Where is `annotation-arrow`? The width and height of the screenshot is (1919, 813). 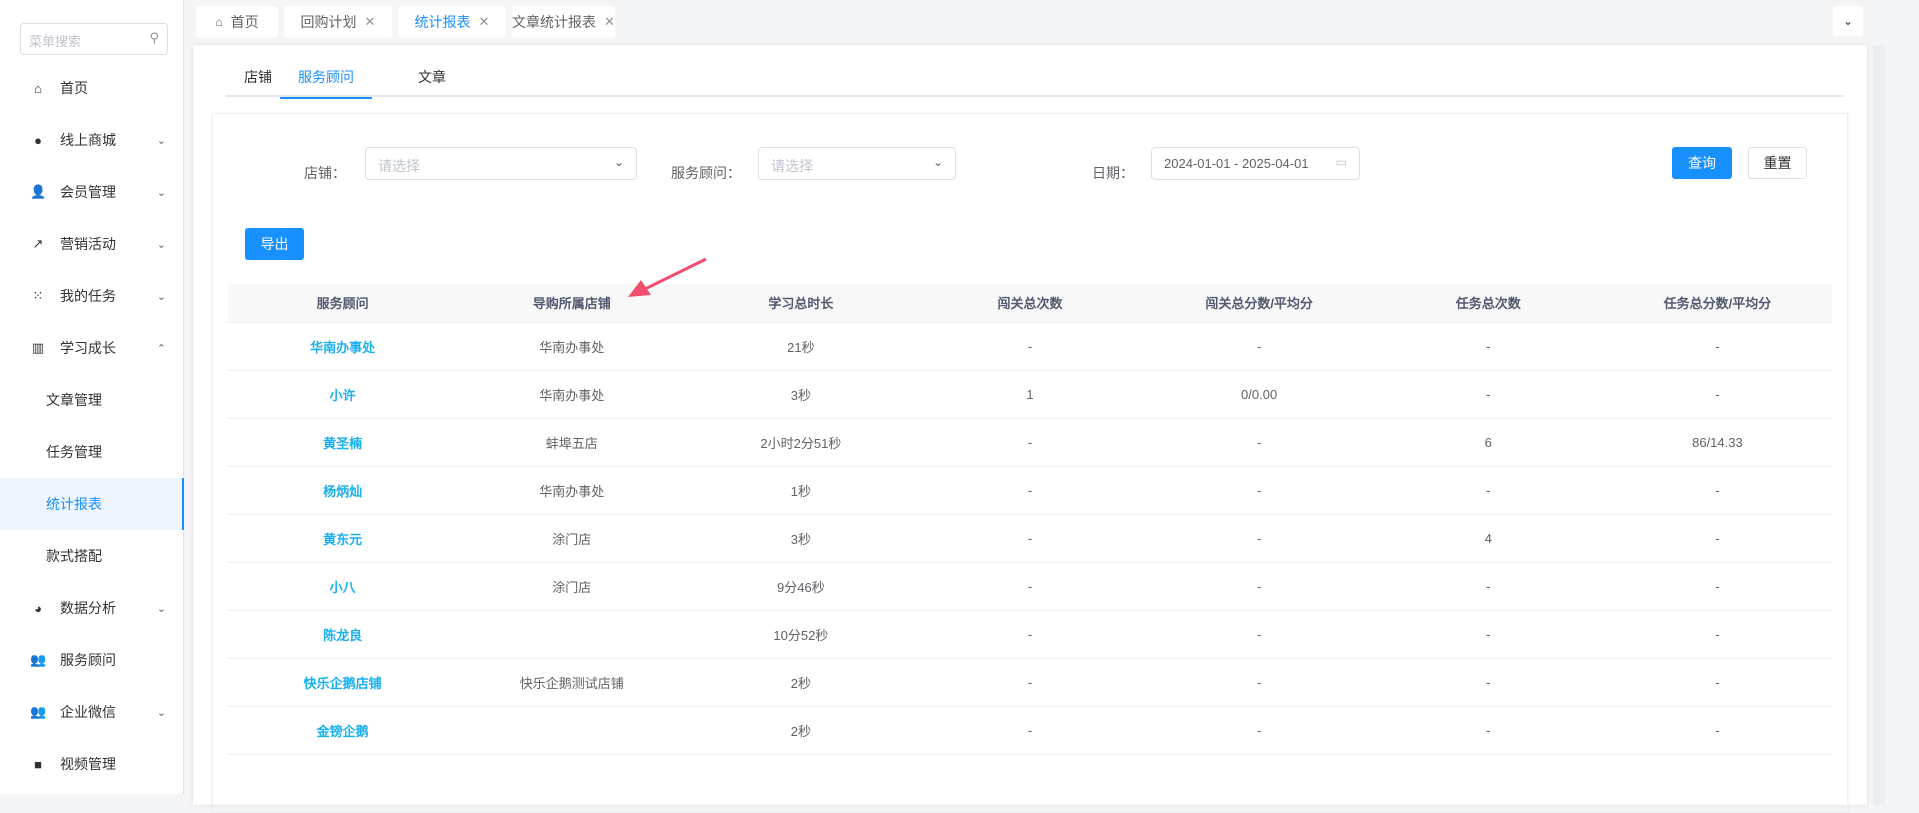
annotation-arrow is located at coordinates (667, 277).